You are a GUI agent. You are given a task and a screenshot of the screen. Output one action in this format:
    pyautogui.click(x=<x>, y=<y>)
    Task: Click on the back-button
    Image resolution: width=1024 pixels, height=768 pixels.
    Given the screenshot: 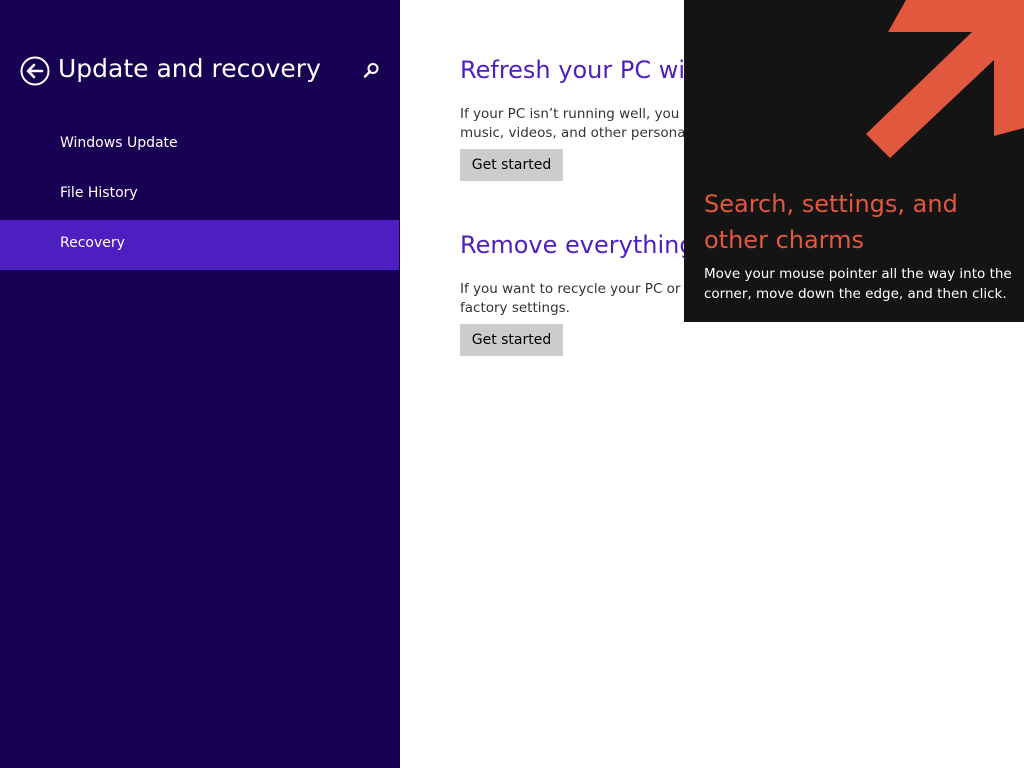 What is the action you would take?
    pyautogui.click(x=35, y=71)
    